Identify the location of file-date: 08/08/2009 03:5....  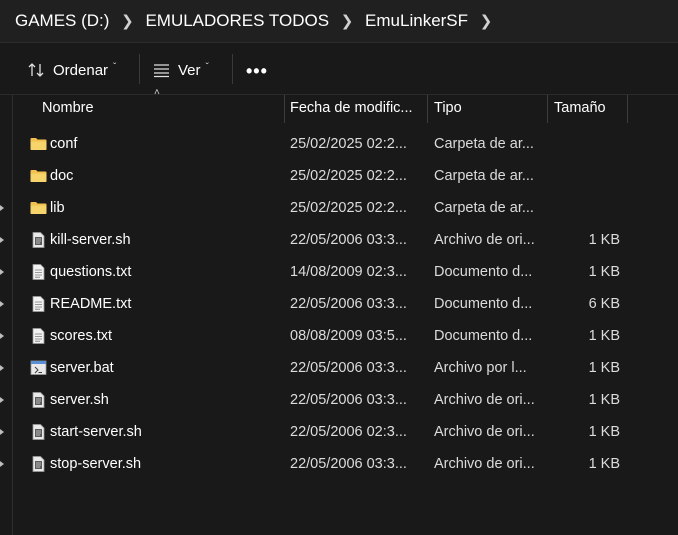
(348, 336).